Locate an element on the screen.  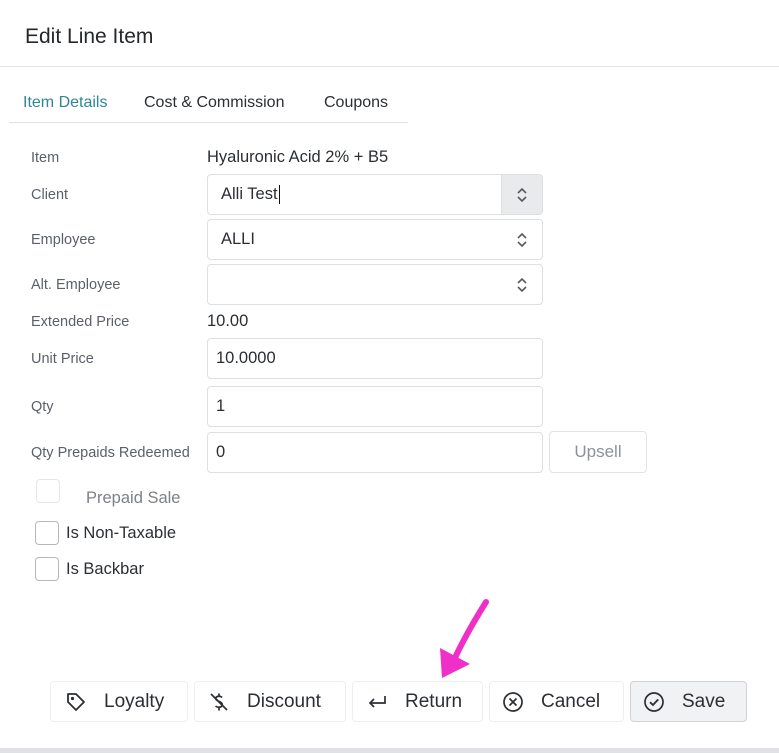
client-label: Client is located at coordinates (50, 195).